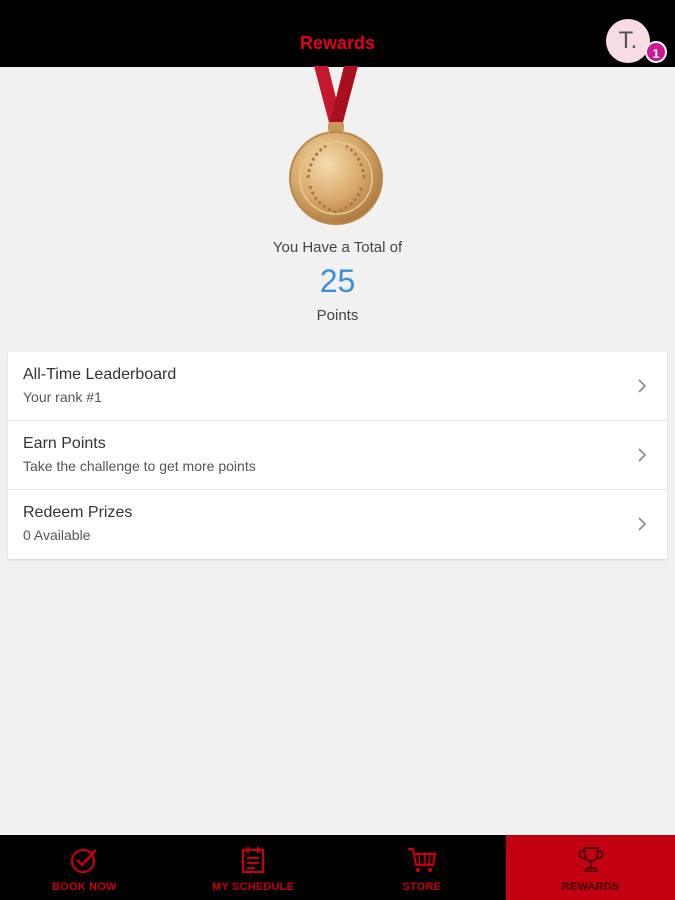 The image size is (675, 900). Describe the element at coordinates (656, 52) in the screenshot. I see `notification-badge: 1` at that location.